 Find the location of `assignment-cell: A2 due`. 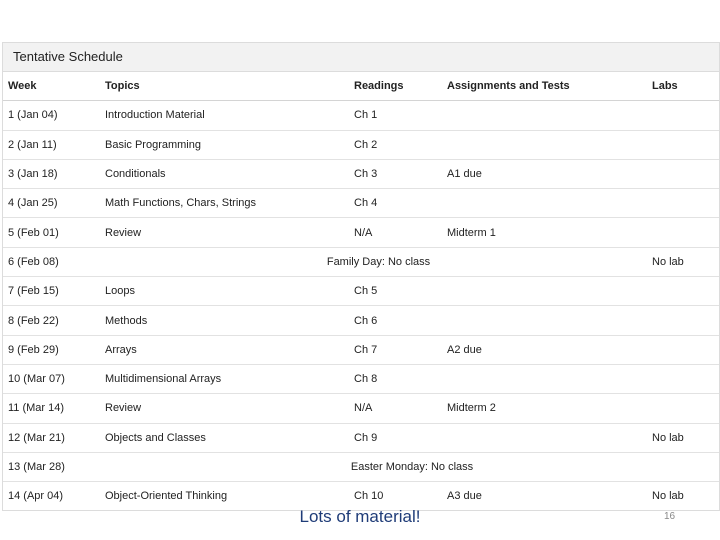

assignment-cell: A2 due is located at coordinates (549, 349).